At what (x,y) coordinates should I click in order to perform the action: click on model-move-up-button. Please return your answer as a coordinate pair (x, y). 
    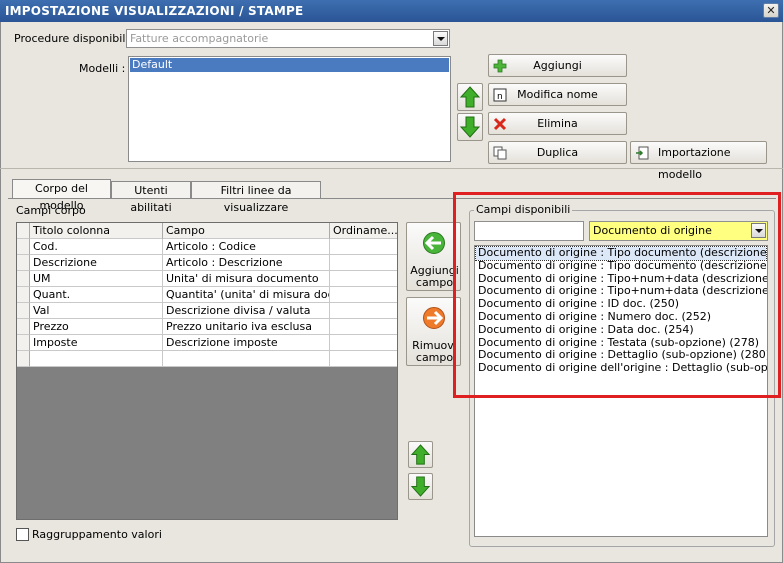
    Looking at the image, I should click on (470, 97).